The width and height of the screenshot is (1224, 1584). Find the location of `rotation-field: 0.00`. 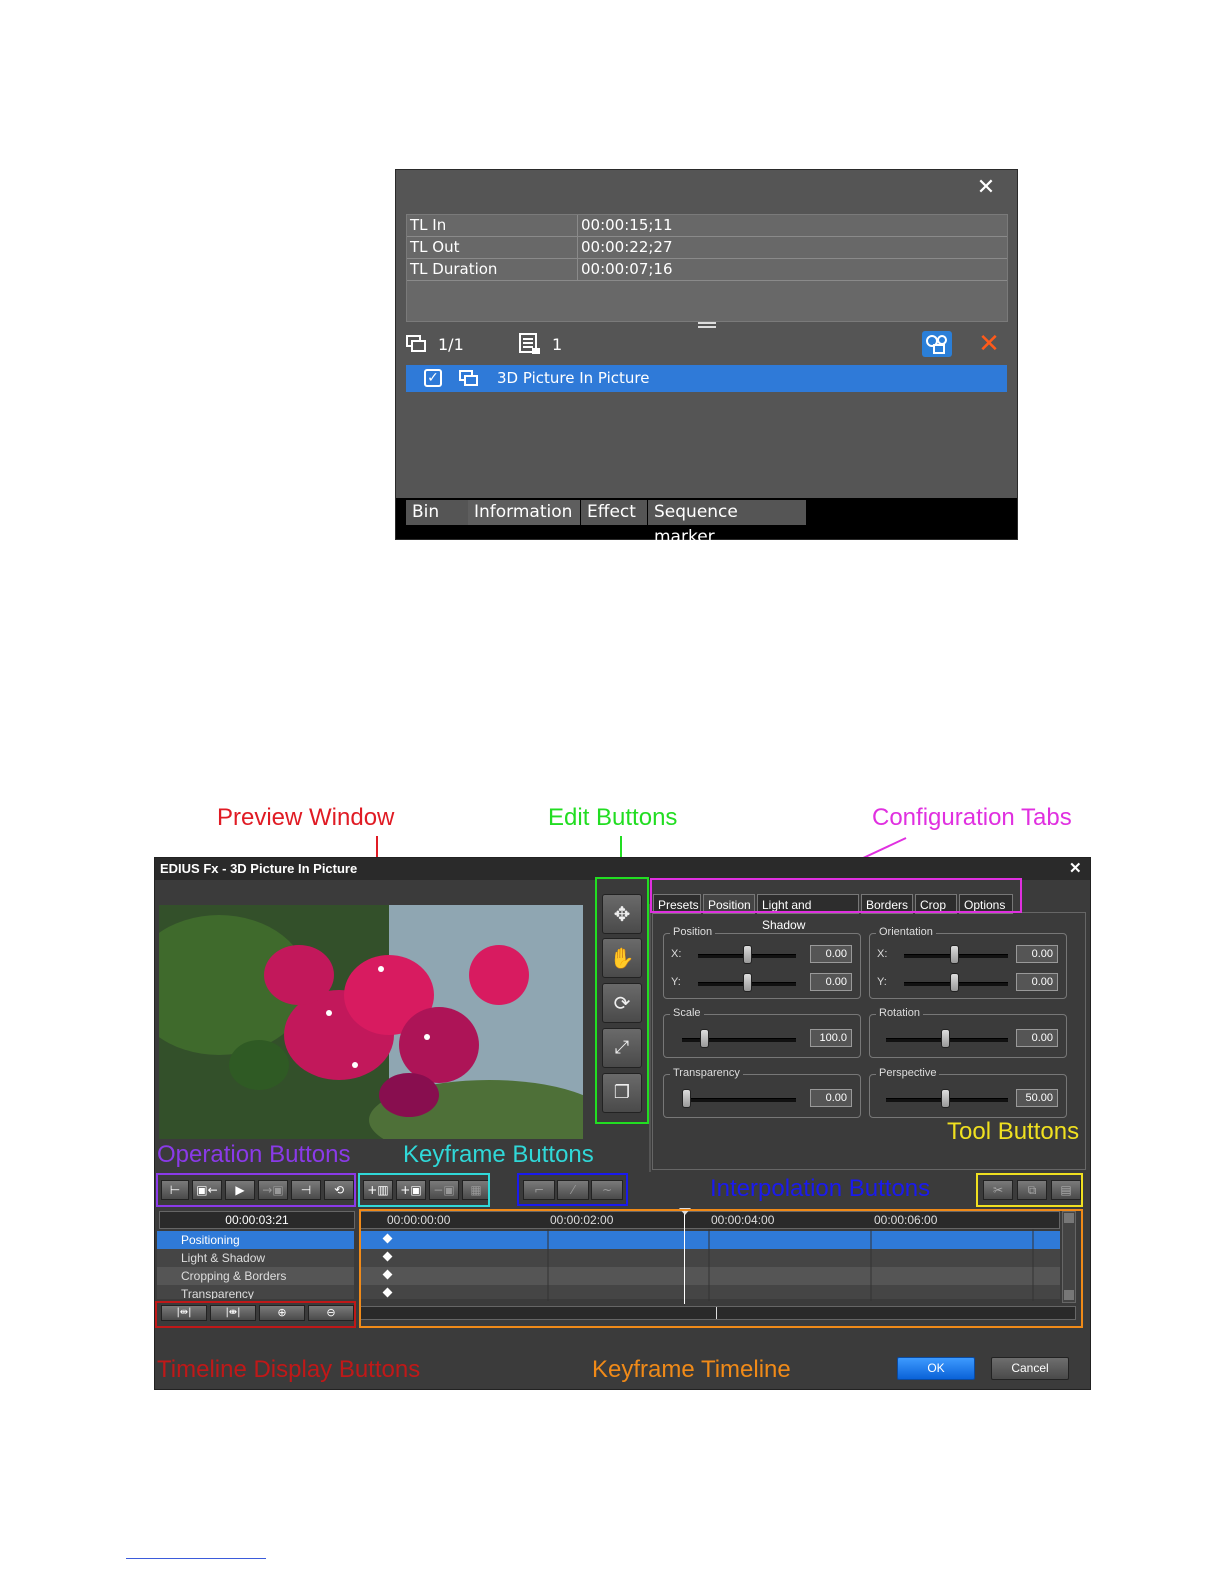

rotation-field: 0.00 is located at coordinates (1037, 1038).